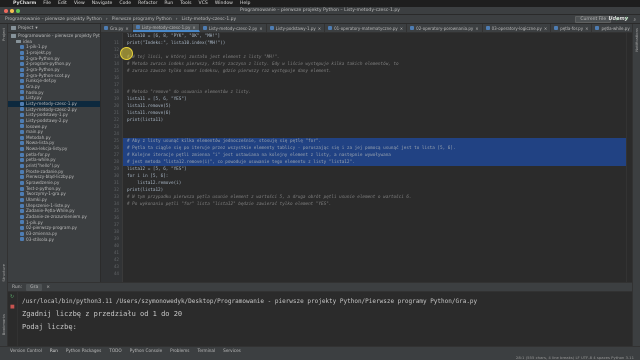  Describe the element at coordinates (116, 176) in the screenshot. I see `line-number: 30` at that location.